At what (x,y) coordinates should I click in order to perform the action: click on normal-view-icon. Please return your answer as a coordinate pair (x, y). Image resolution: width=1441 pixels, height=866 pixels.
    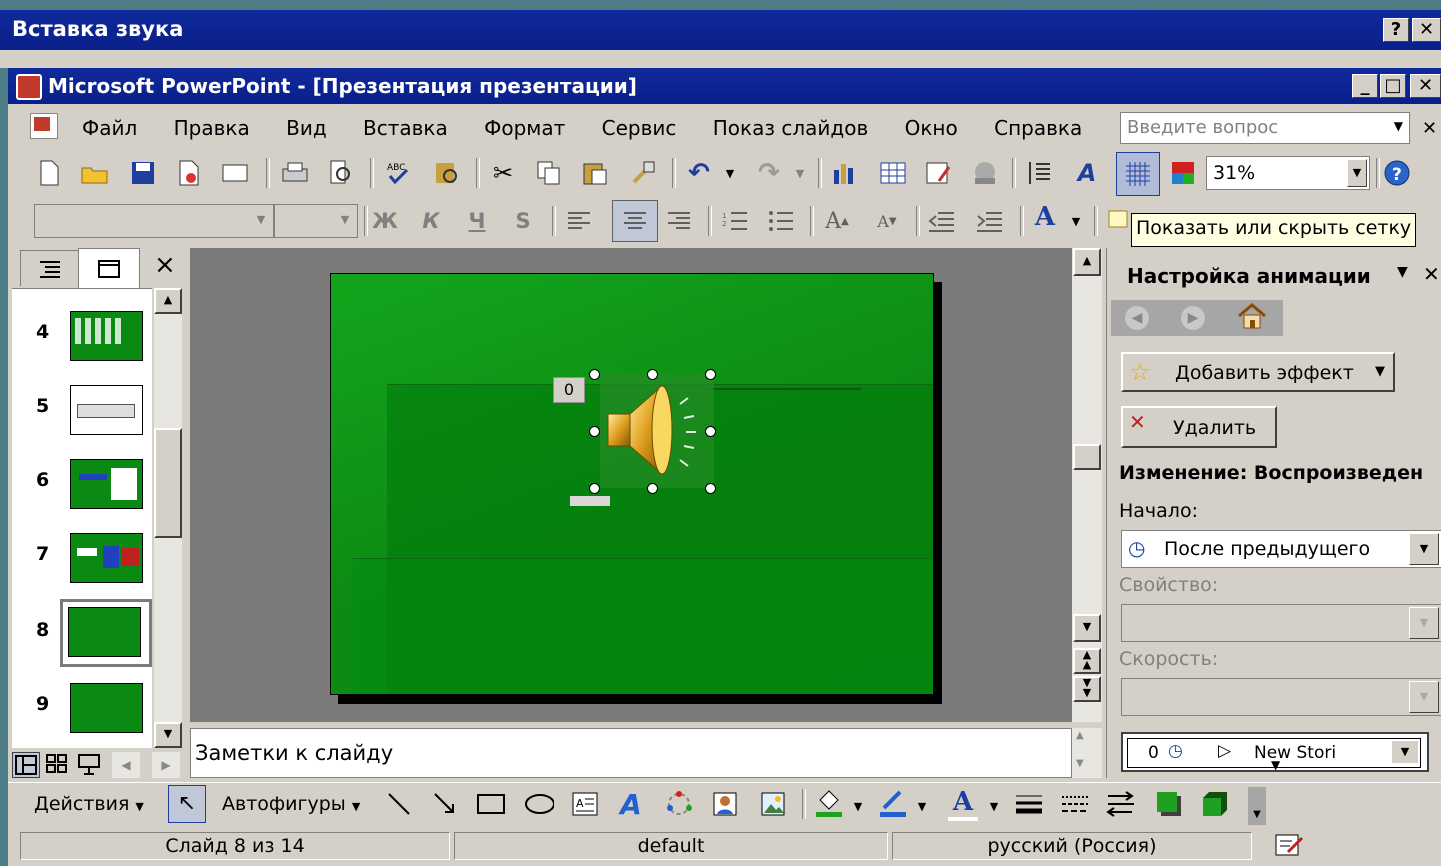
    Looking at the image, I should click on (26, 765).